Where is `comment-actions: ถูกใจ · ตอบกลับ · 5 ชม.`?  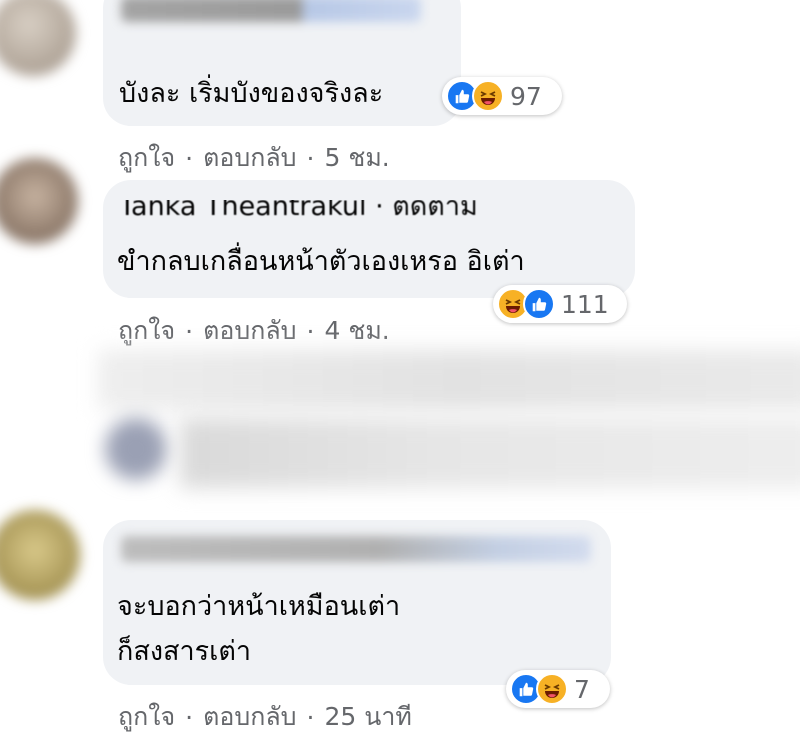
comment-actions: ถูกใจ · ตอบกลับ · 5 ชม. is located at coordinates (254, 158).